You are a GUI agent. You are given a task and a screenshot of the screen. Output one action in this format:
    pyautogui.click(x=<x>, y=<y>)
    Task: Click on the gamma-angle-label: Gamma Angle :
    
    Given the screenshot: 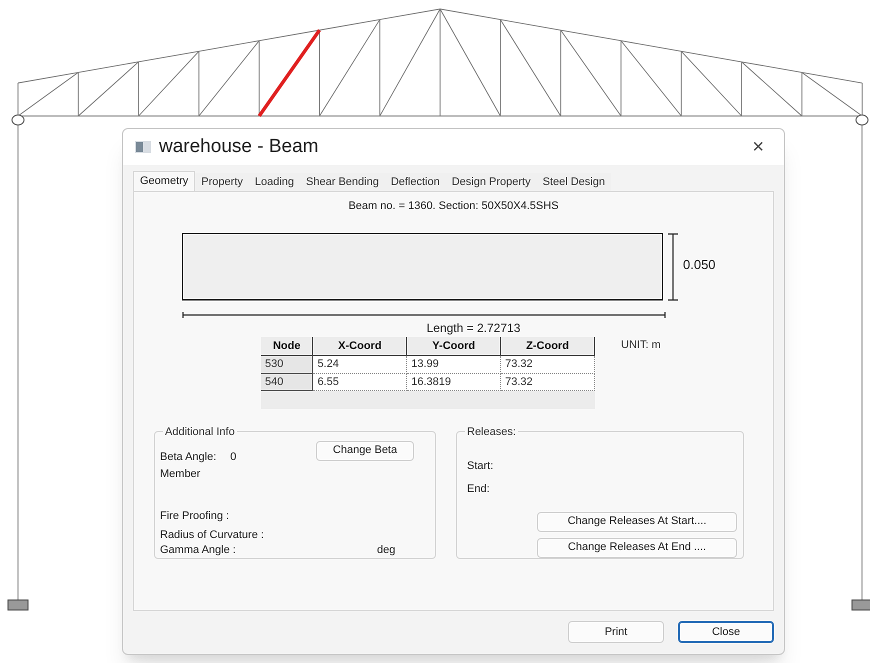 What is the action you would take?
    pyautogui.click(x=198, y=550)
    